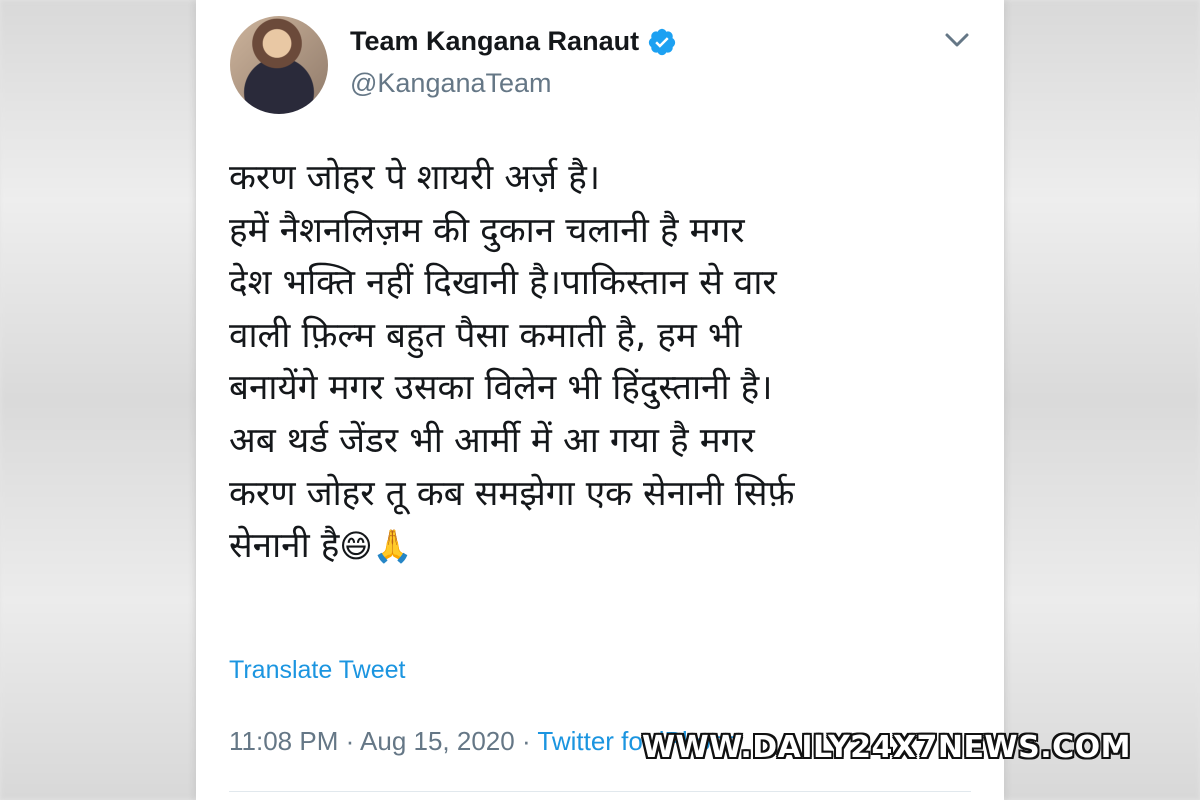 This screenshot has width=1200, height=800. What do you see at coordinates (662, 41) in the screenshot?
I see `verified-badge-icon` at bounding box center [662, 41].